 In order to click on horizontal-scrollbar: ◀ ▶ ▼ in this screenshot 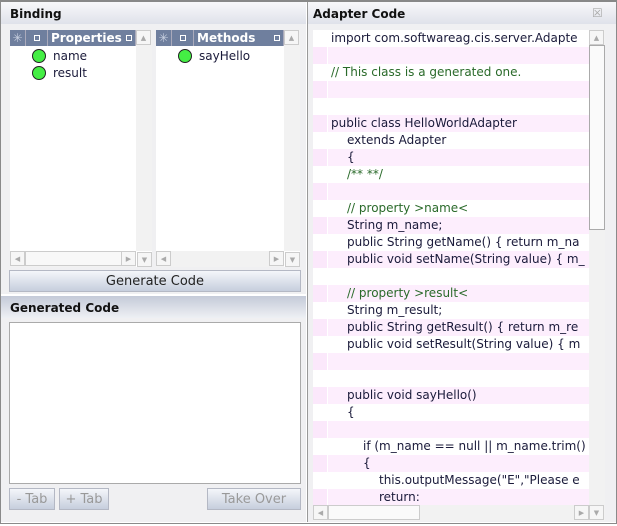, I will do `click(459, 513)`.